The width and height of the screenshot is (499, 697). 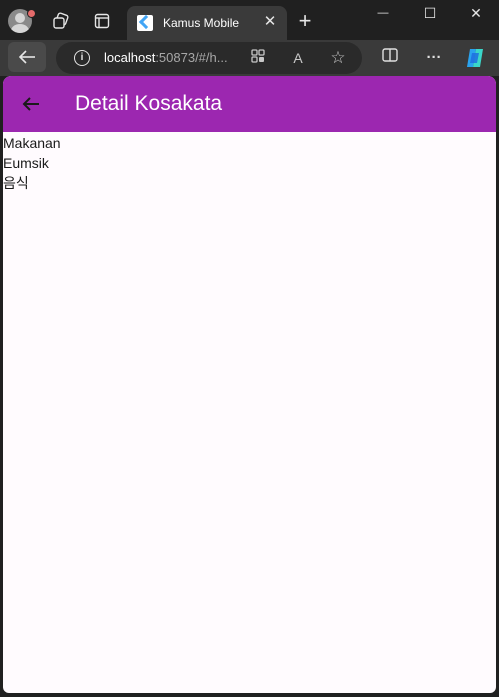 I want to click on apps-icon, so click(x=258, y=56).